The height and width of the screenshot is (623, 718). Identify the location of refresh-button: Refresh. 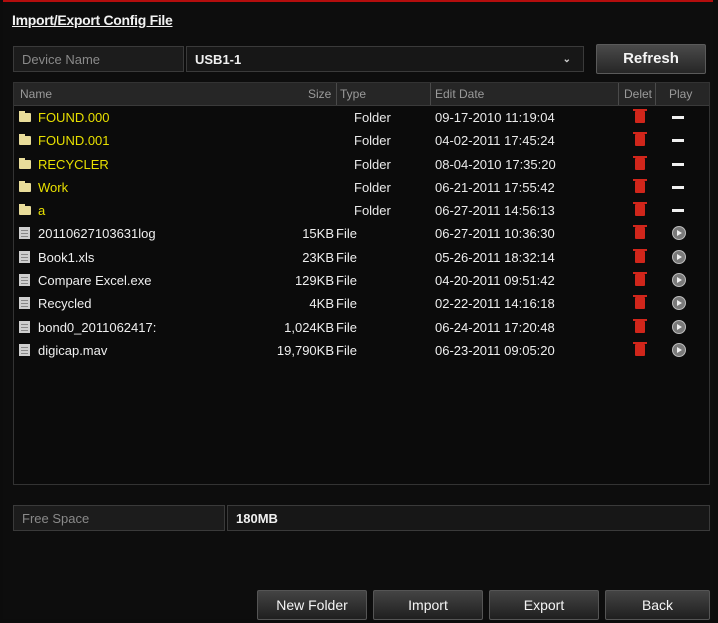
(651, 59).